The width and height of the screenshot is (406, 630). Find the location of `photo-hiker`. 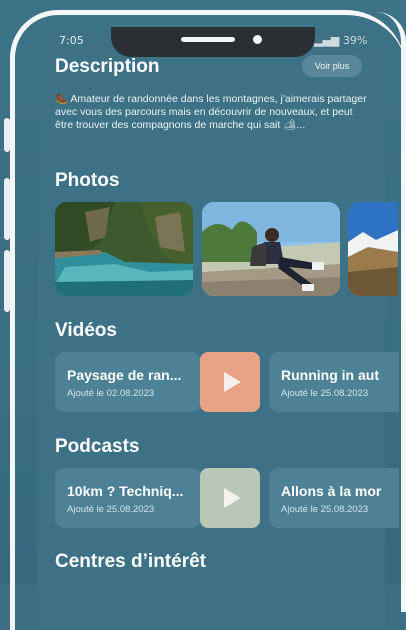

photo-hiker is located at coordinates (271, 249).